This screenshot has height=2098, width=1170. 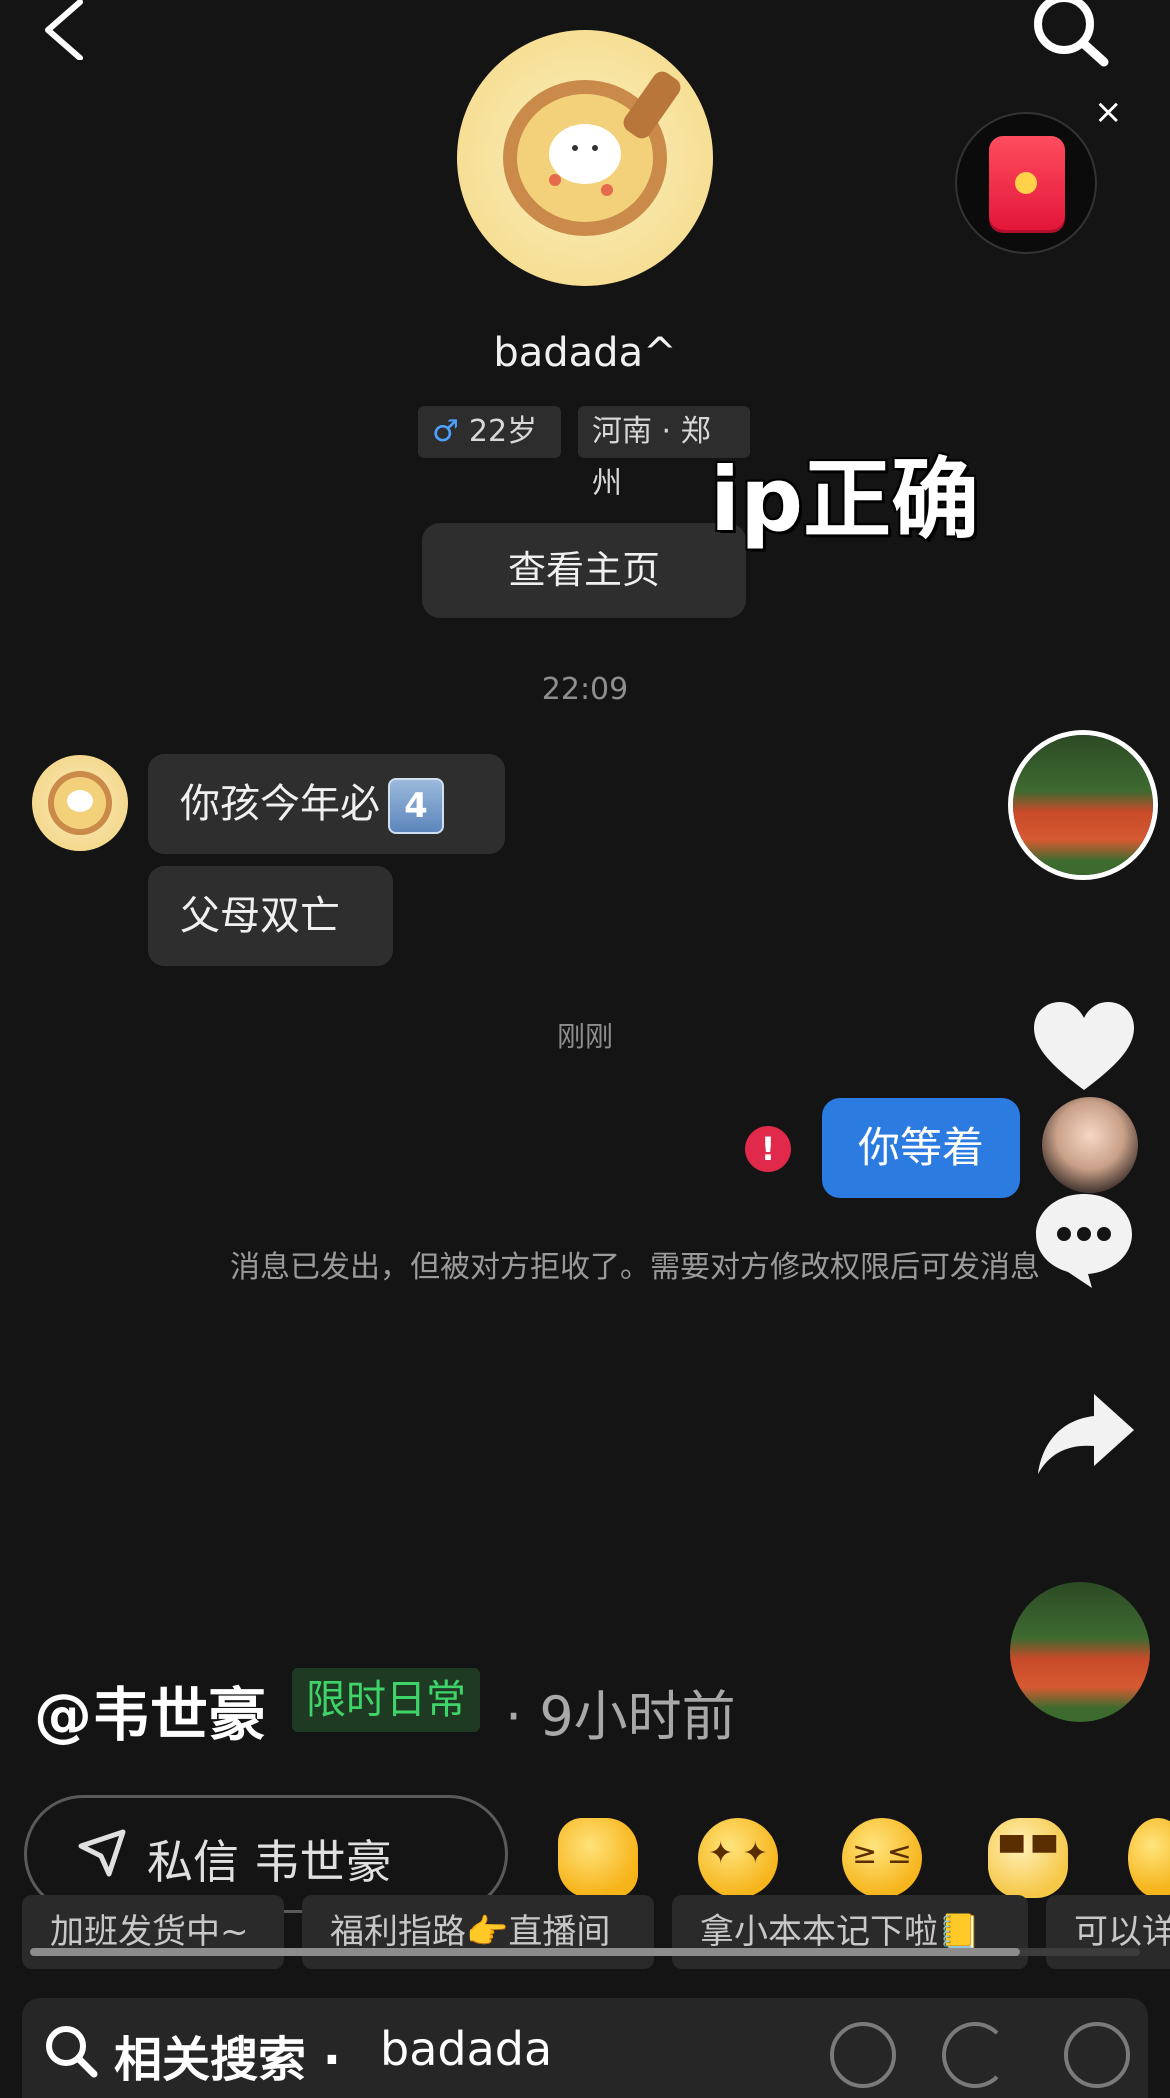 What do you see at coordinates (845, 499) in the screenshot?
I see `overlay-caption: ip正确` at bounding box center [845, 499].